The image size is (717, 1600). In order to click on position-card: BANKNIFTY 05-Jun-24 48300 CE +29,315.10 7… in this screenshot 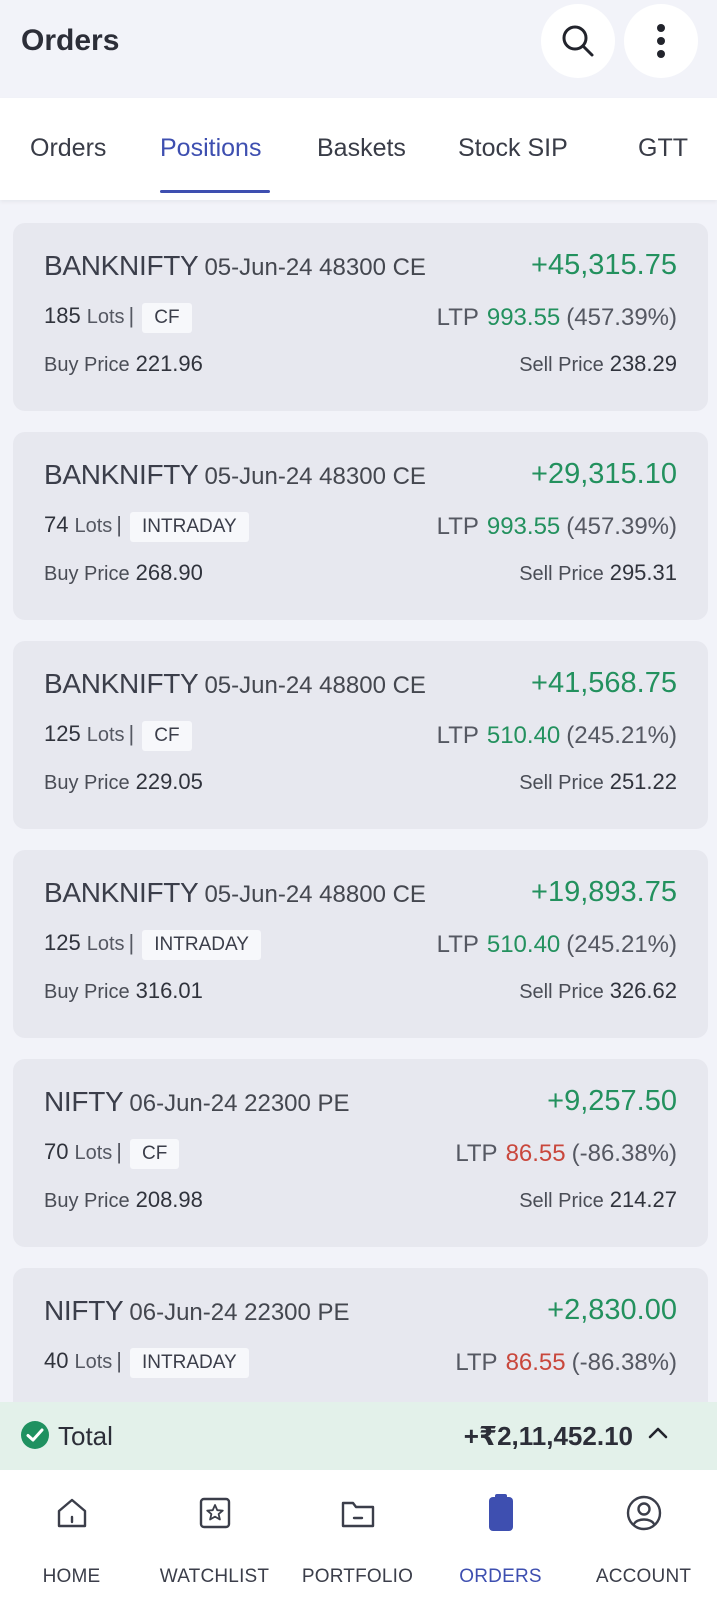, I will do `click(360, 526)`.